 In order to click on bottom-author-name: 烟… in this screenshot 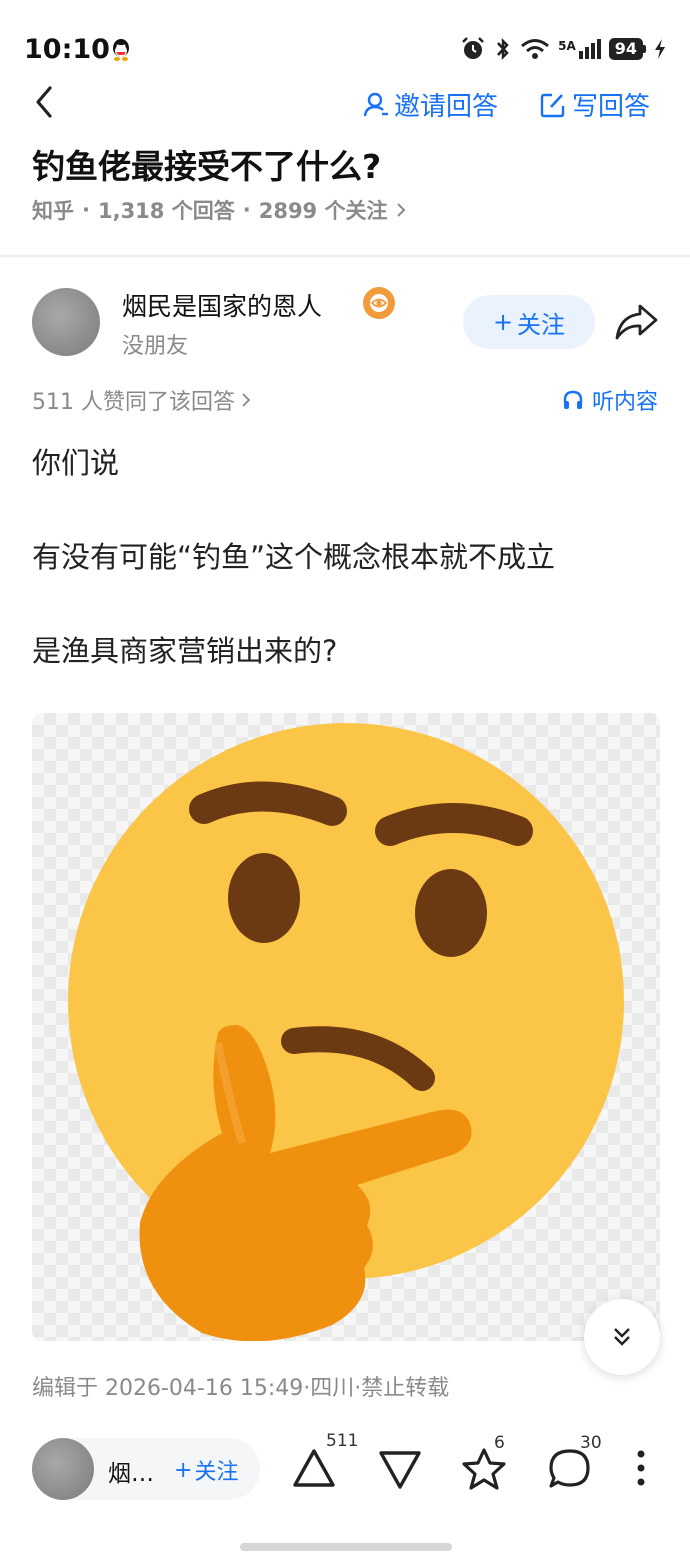, I will do `click(131, 1471)`.